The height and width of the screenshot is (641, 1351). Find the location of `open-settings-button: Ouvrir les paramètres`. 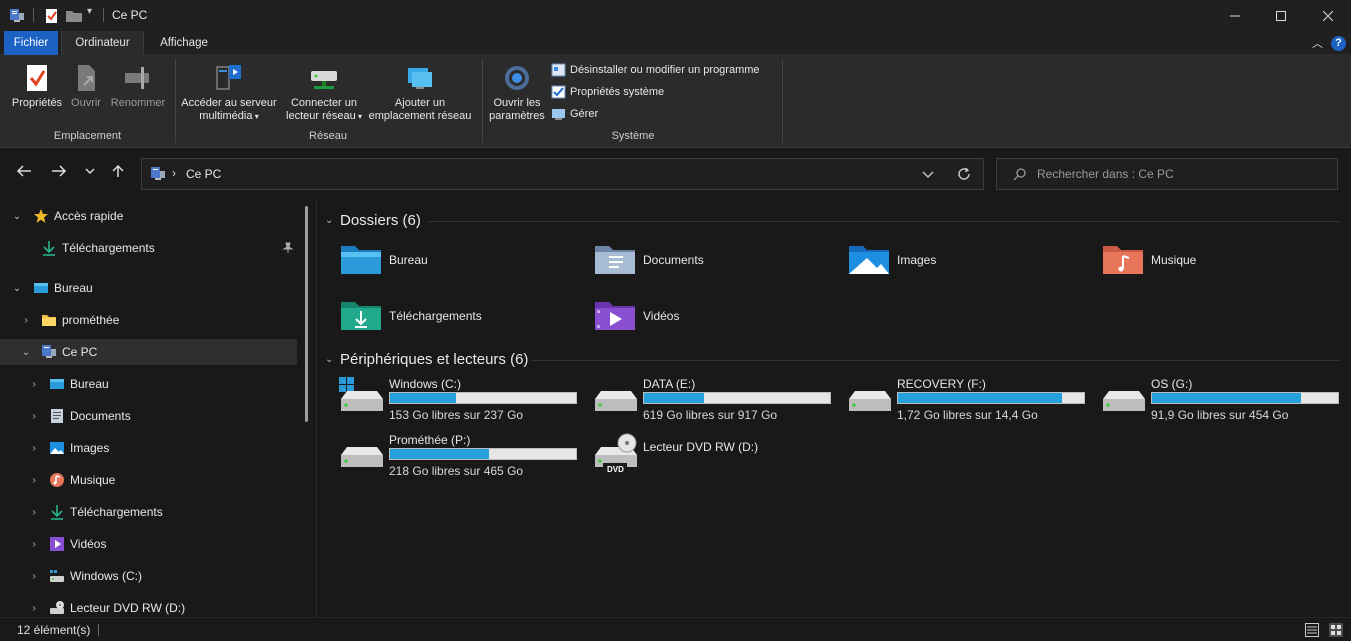

open-settings-button: Ouvrir les paramètres is located at coordinates (517, 93).